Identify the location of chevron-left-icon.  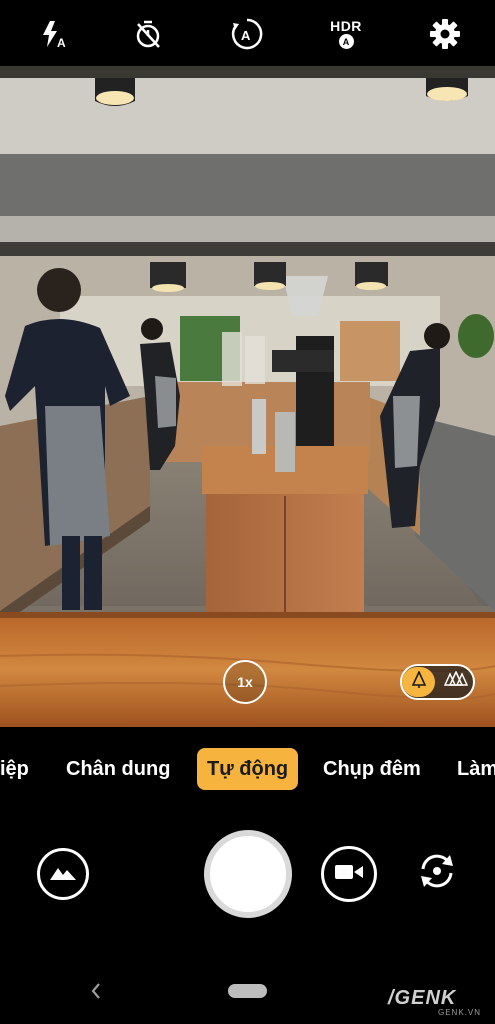
(96, 994).